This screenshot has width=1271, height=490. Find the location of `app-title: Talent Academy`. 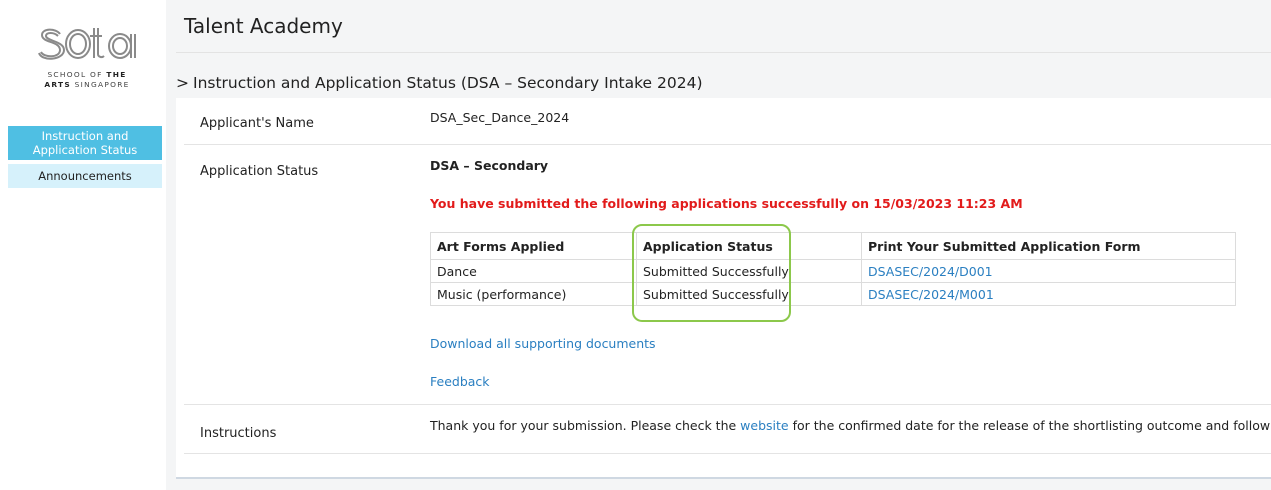

app-title: Talent Academy is located at coordinates (263, 26).